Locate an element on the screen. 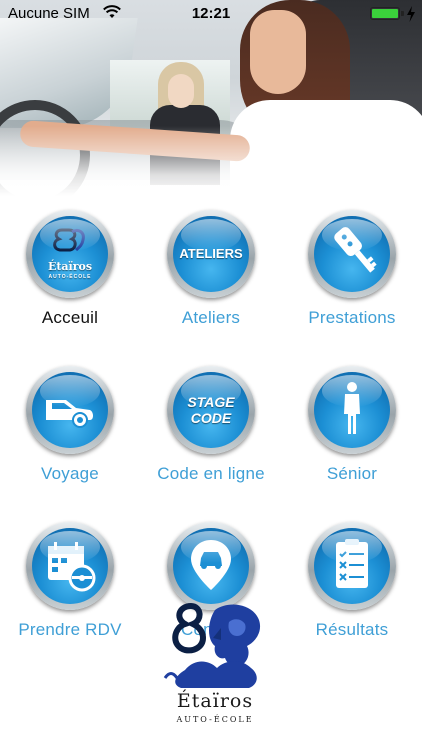  menu-label: Code en ligne is located at coordinates (211, 473).